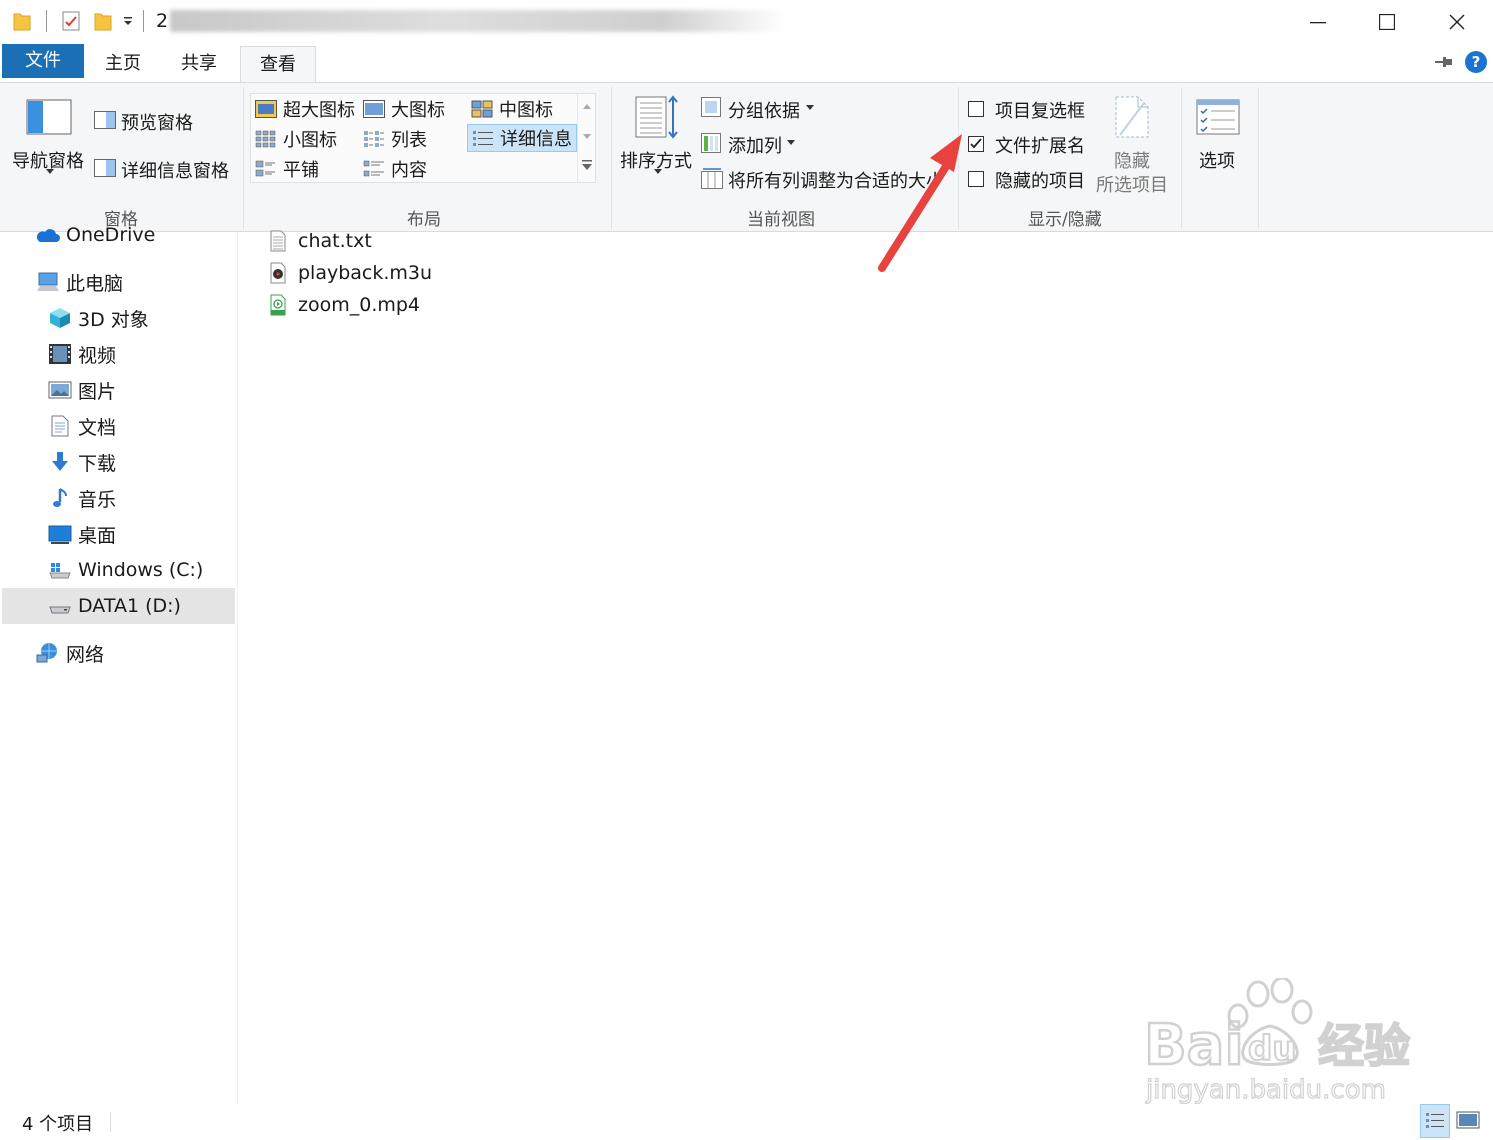 The width and height of the screenshot is (1493, 1140). What do you see at coordinates (175, 171) in the screenshot?
I see `details-pane-label: 详细信息窗格` at bounding box center [175, 171].